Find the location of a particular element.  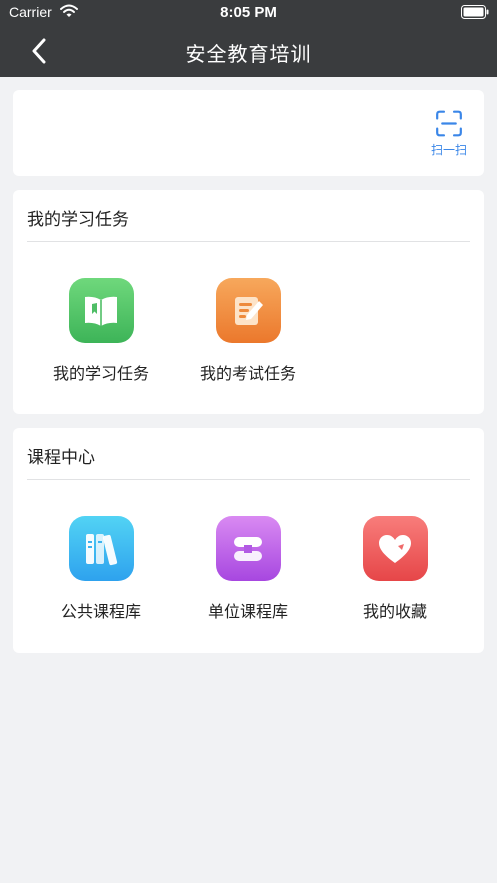

heart-icon is located at coordinates (395, 548).